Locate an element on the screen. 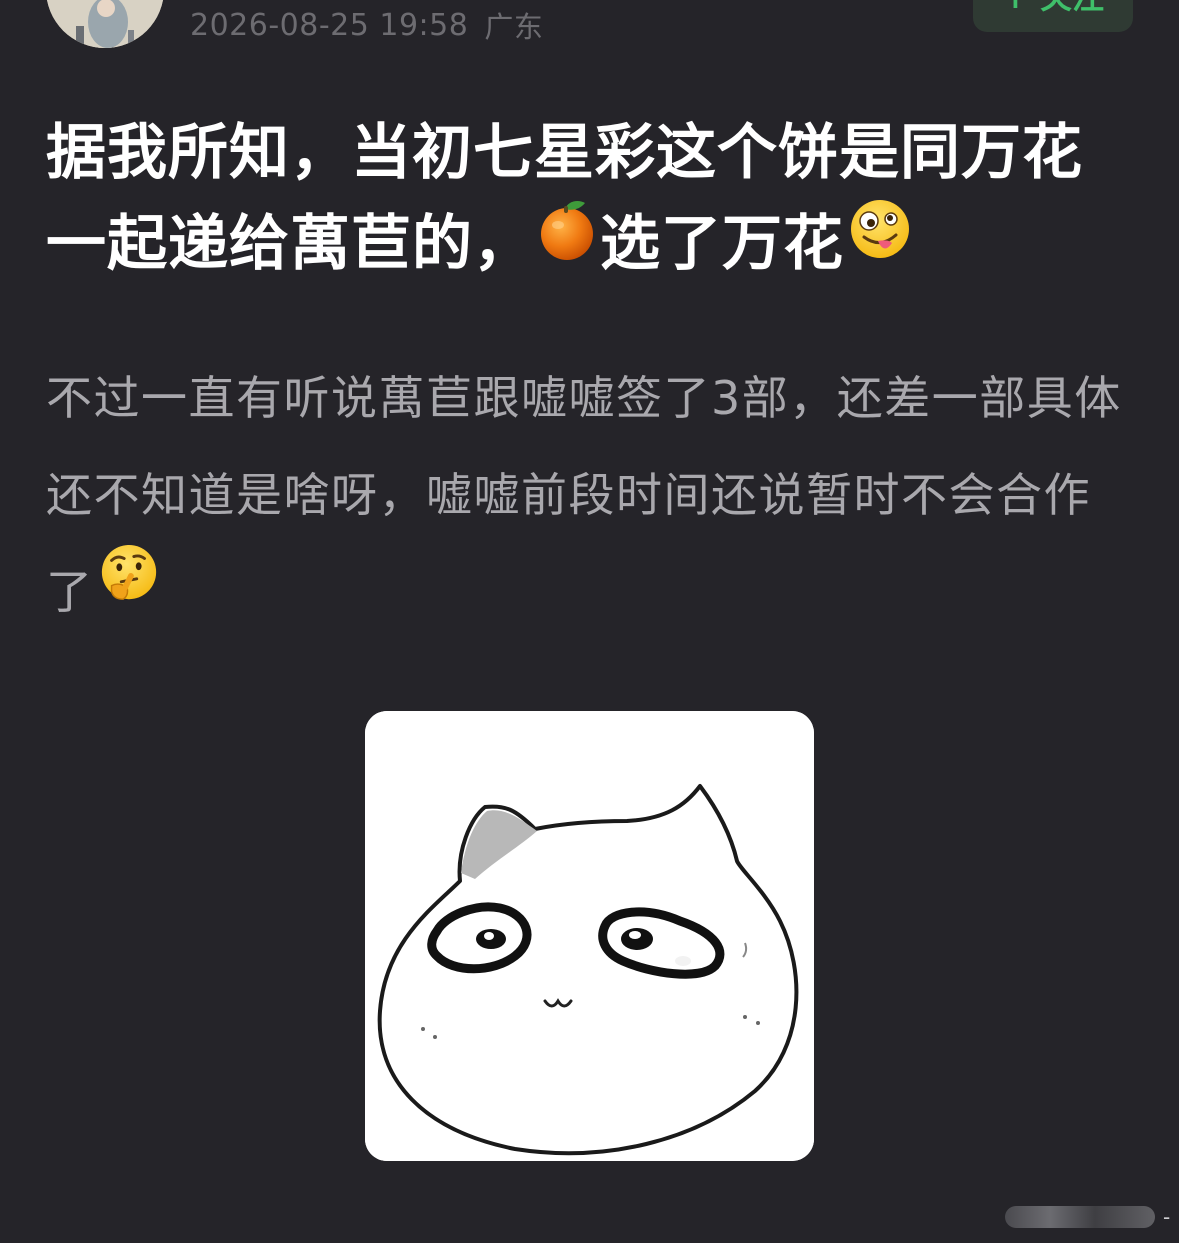 The height and width of the screenshot is (1243, 1179). follow-button: + 关注 is located at coordinates (1053, 16).